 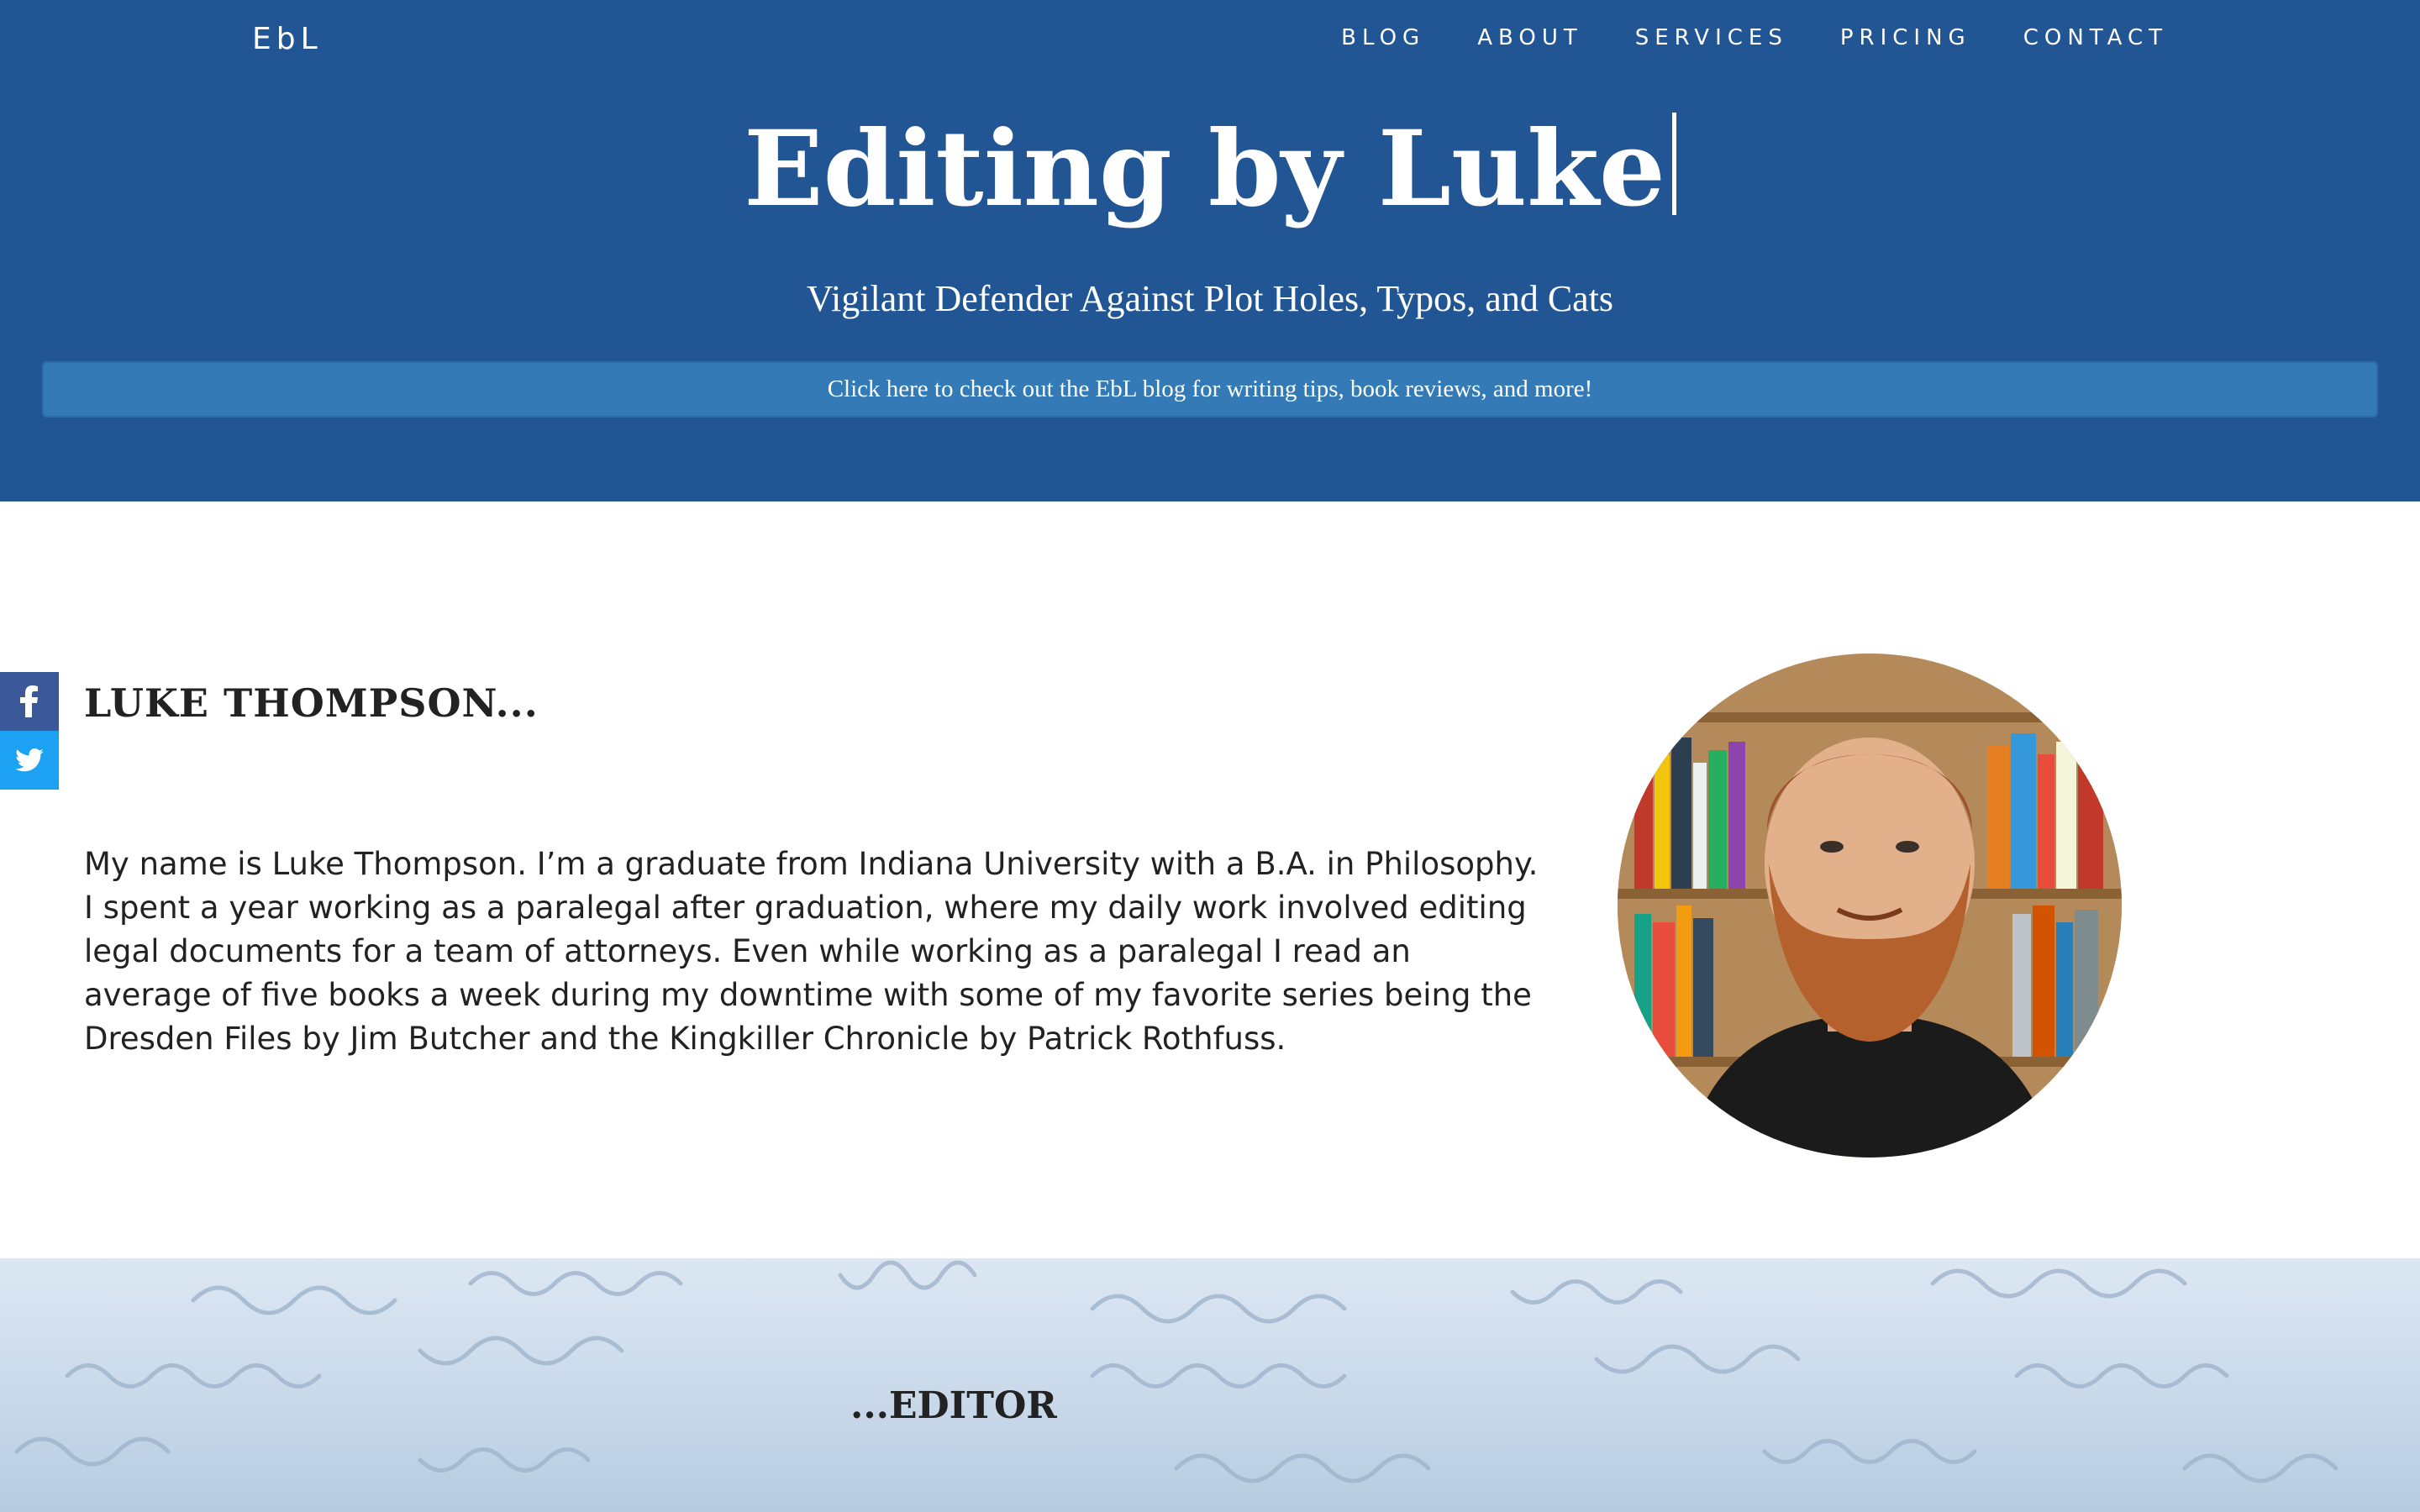 I want to click on brand-logo-link: EbL, so click(x=287, y=39).